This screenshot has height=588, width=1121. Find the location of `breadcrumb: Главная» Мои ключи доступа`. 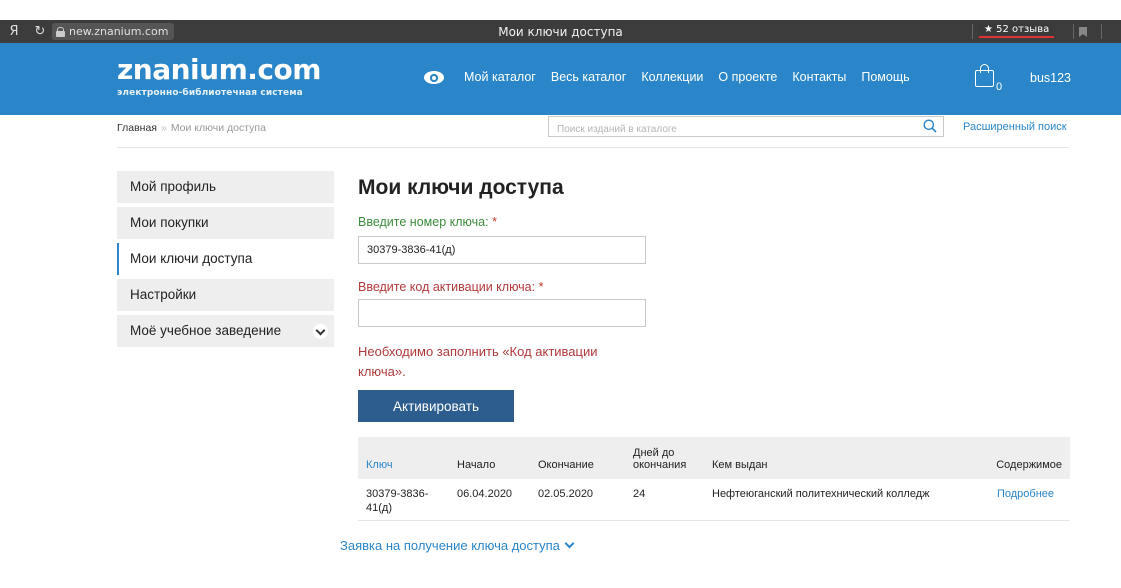

breadcrumb: Главная» Мои ключи доступа is located at coordinates (191, 128).